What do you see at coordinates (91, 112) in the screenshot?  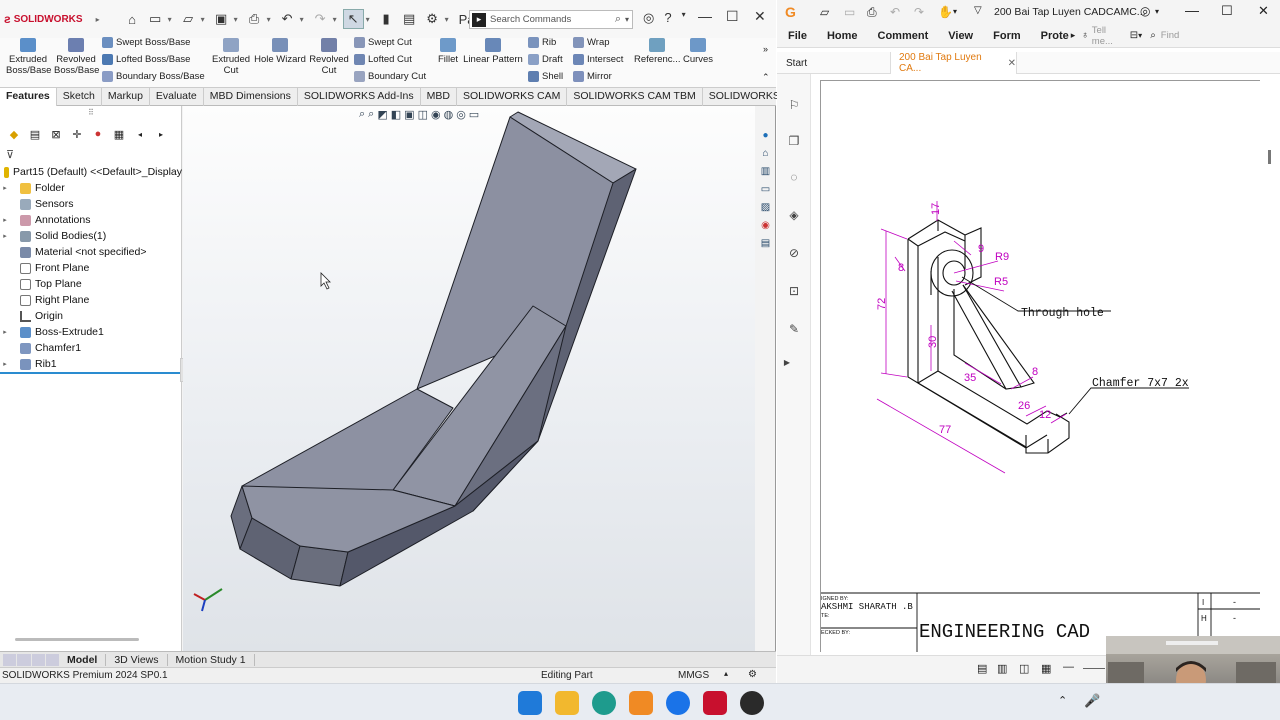 I see `panel-grip-icon: ⠿` at bounding box center [91, 112].